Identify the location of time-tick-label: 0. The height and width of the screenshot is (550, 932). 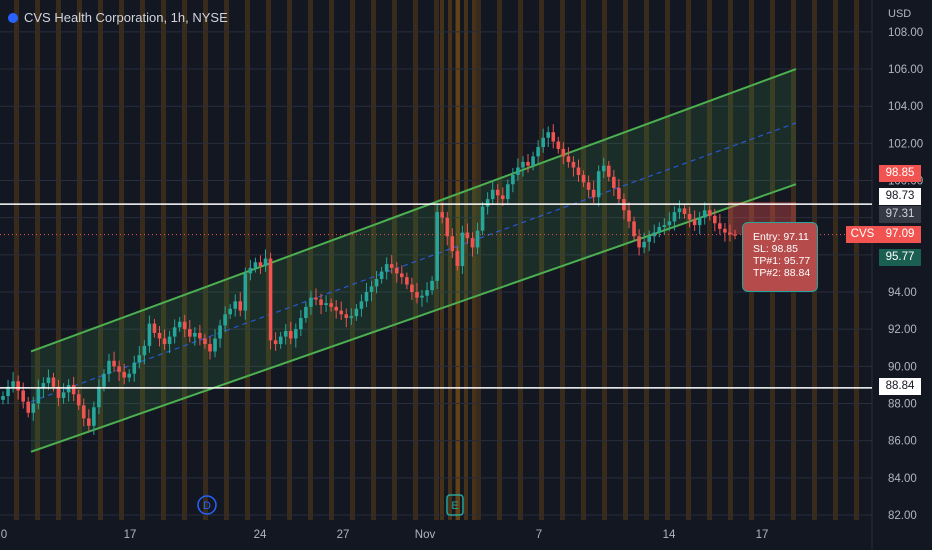
(4, 535).